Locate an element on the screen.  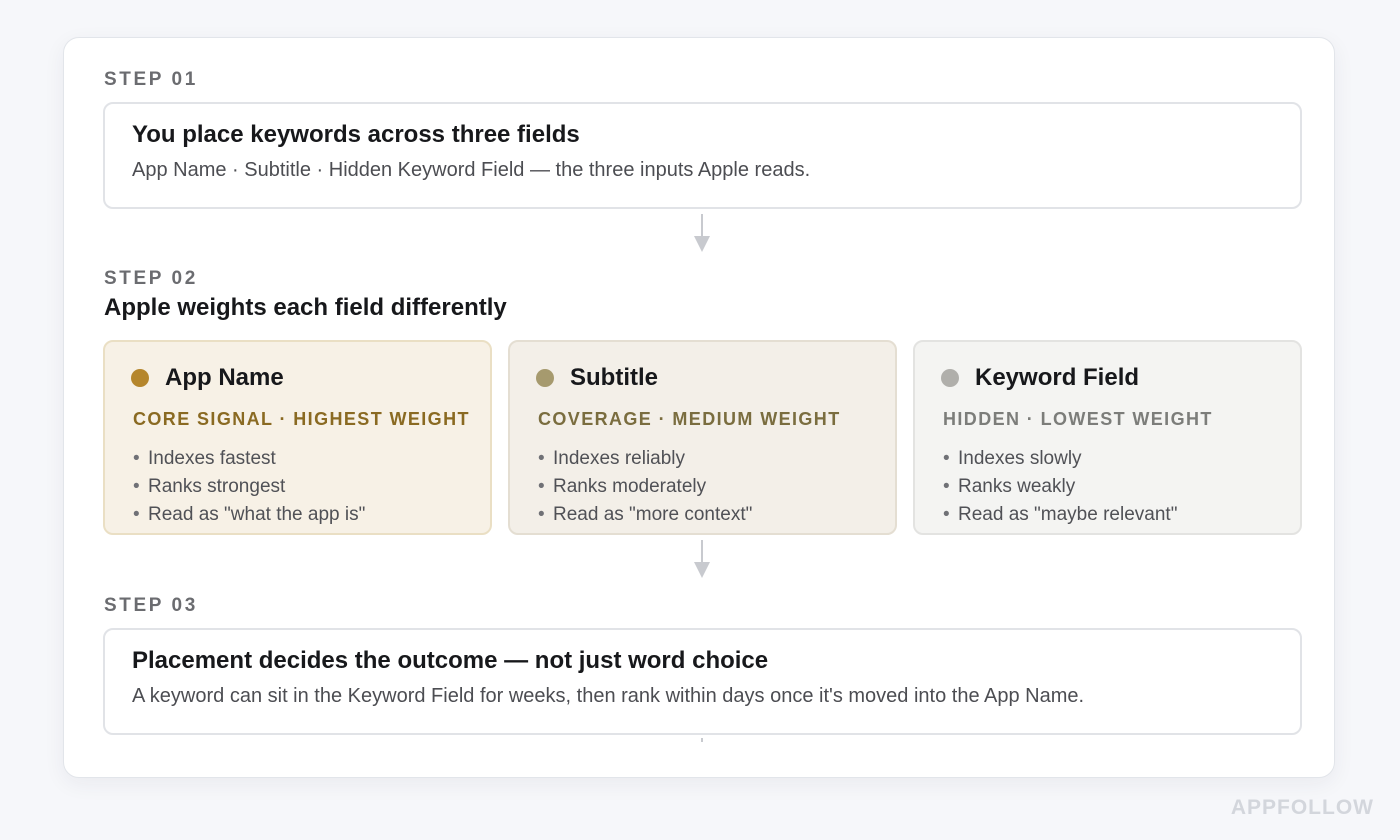
field-card-header: Subtitle is located at coordinates (715, 378).